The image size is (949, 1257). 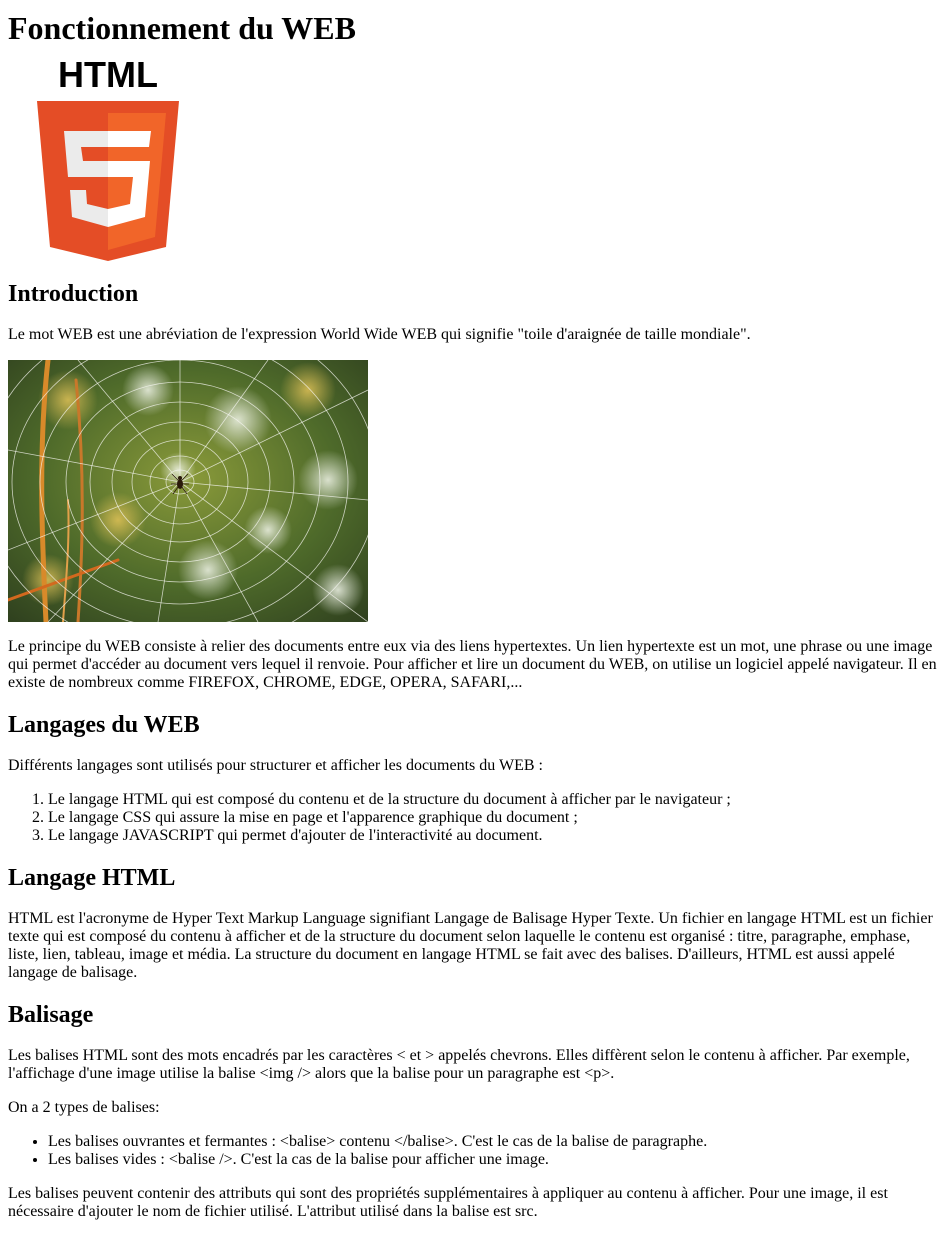 I want to click on page-title: Fonctionnement du WEB, so click(x=182, y=28).